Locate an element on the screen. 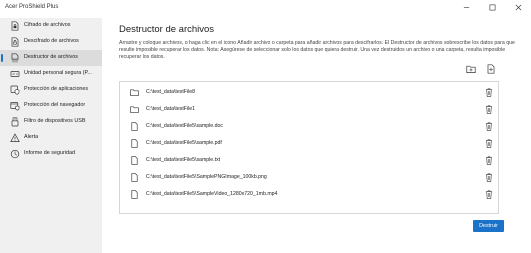  file-toolbar is located at coordinates (481, 69).